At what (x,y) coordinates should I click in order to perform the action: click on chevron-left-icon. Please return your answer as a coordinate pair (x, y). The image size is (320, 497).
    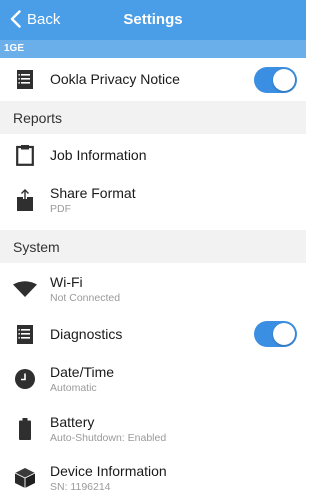
    Looking at the image, I should click on (15, 19).